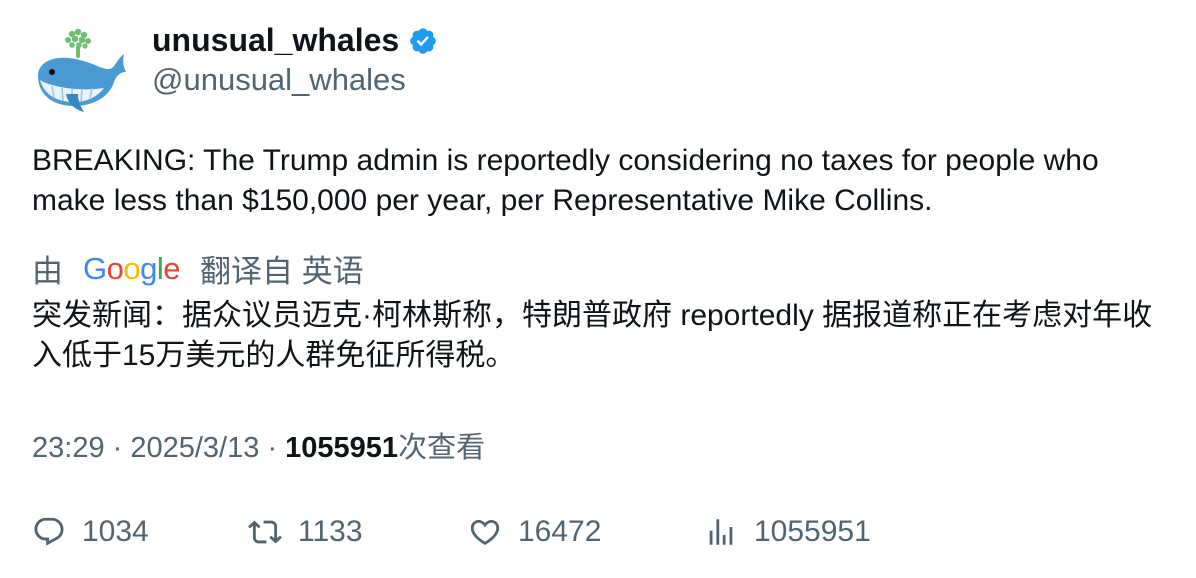 This screenshot has width=1196, height=578. What do you see at coordinates (194, 448) in the screenshot?
I see `tweet-date: 2025/3/13` at bounding box center [194, 448].